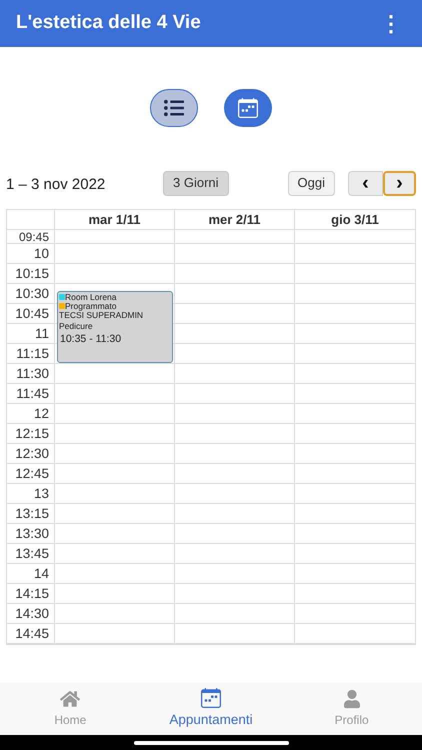 This screenshot has width=422, height=750. I want to click on time-label: 10:30, so click(32, 294).